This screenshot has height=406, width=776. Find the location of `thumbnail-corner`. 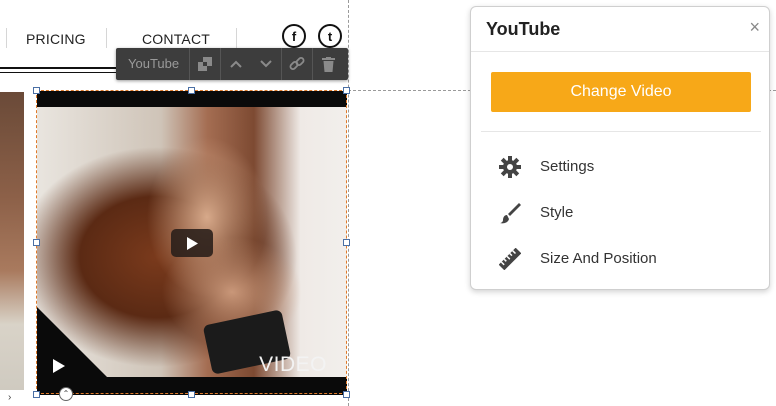

thumbnail-corner is located at coordinates (72, 342).